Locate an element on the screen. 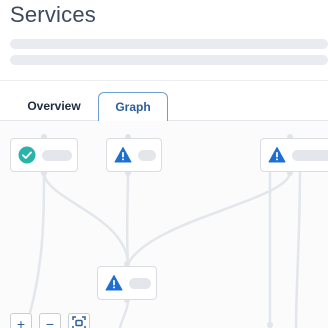 This screenshot has width=328, height=328. tab-graph: Graph is located at coordinates (133, 106).